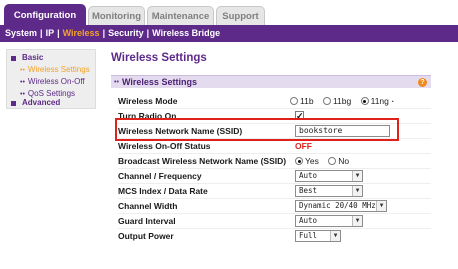 The width and height of the screenshot is (458, 269). I want to click on row-onoff-status: Wireless On-Off Status OFF, so click(274, 146).